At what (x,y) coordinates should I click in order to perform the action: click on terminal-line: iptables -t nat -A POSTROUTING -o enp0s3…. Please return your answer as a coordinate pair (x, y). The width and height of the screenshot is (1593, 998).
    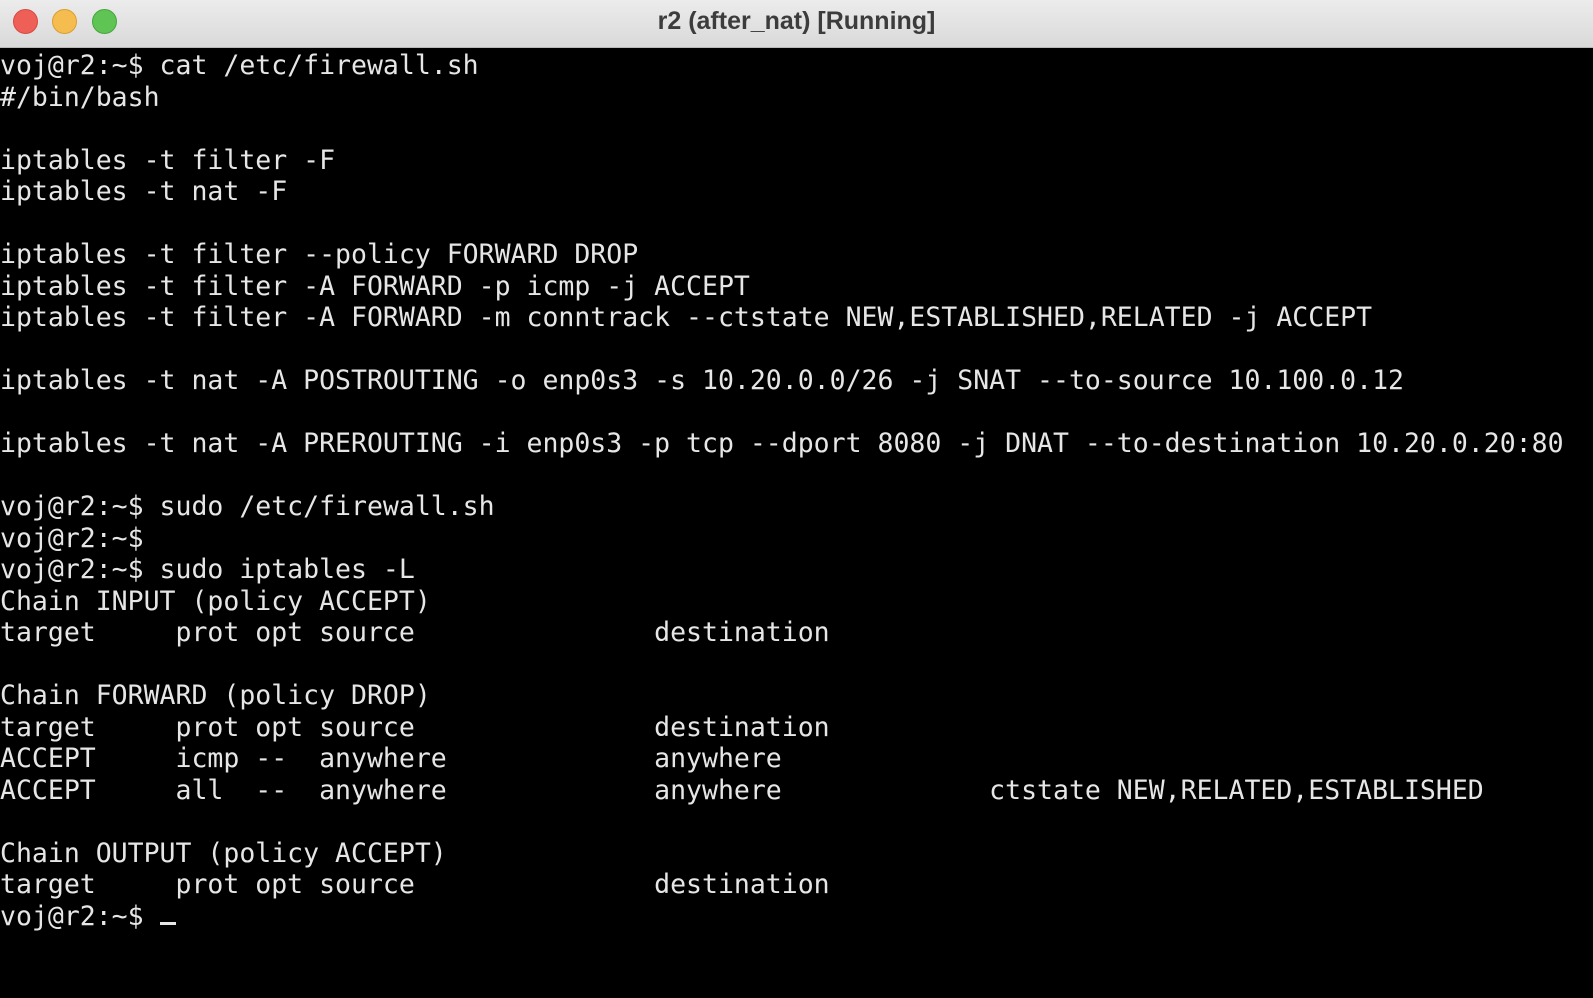
    Looking at the image, I should click on (702, 380).